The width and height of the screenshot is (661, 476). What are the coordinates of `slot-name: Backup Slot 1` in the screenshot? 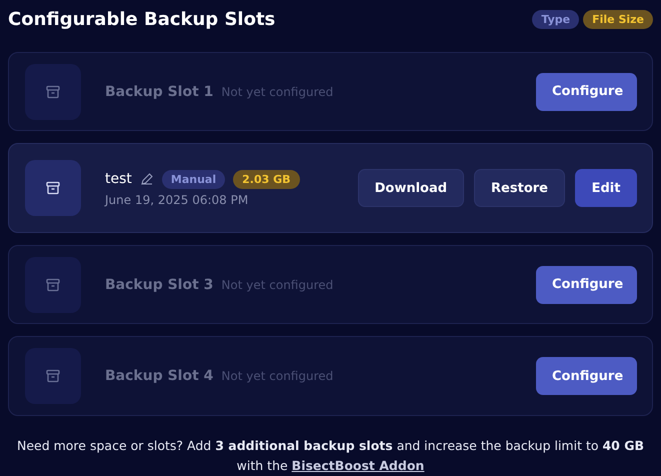 It's located at (159, 92).